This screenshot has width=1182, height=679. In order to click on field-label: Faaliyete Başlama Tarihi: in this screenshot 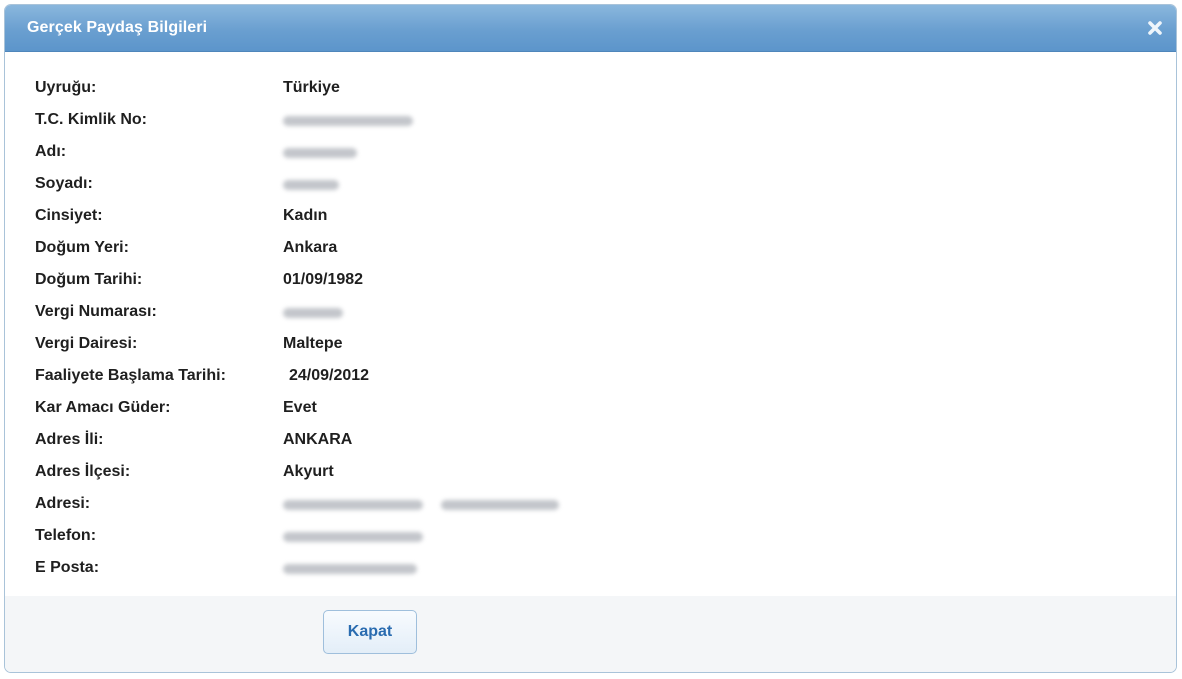, I will do `click(130, 375)`.